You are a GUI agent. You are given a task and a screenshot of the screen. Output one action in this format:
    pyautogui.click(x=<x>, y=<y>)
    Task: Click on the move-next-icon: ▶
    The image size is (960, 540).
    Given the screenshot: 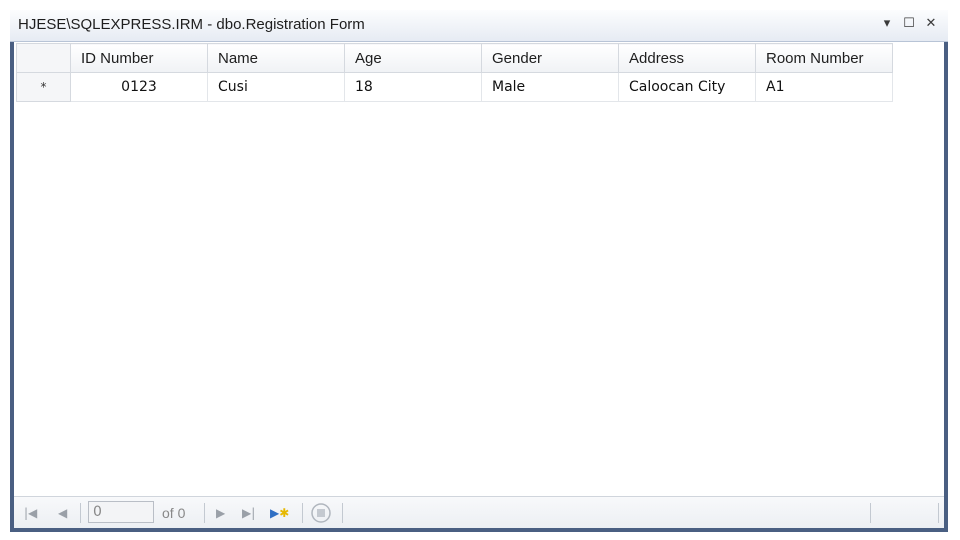 What is the action you would take?
    pyautogui.click(x=220, y=513)
    